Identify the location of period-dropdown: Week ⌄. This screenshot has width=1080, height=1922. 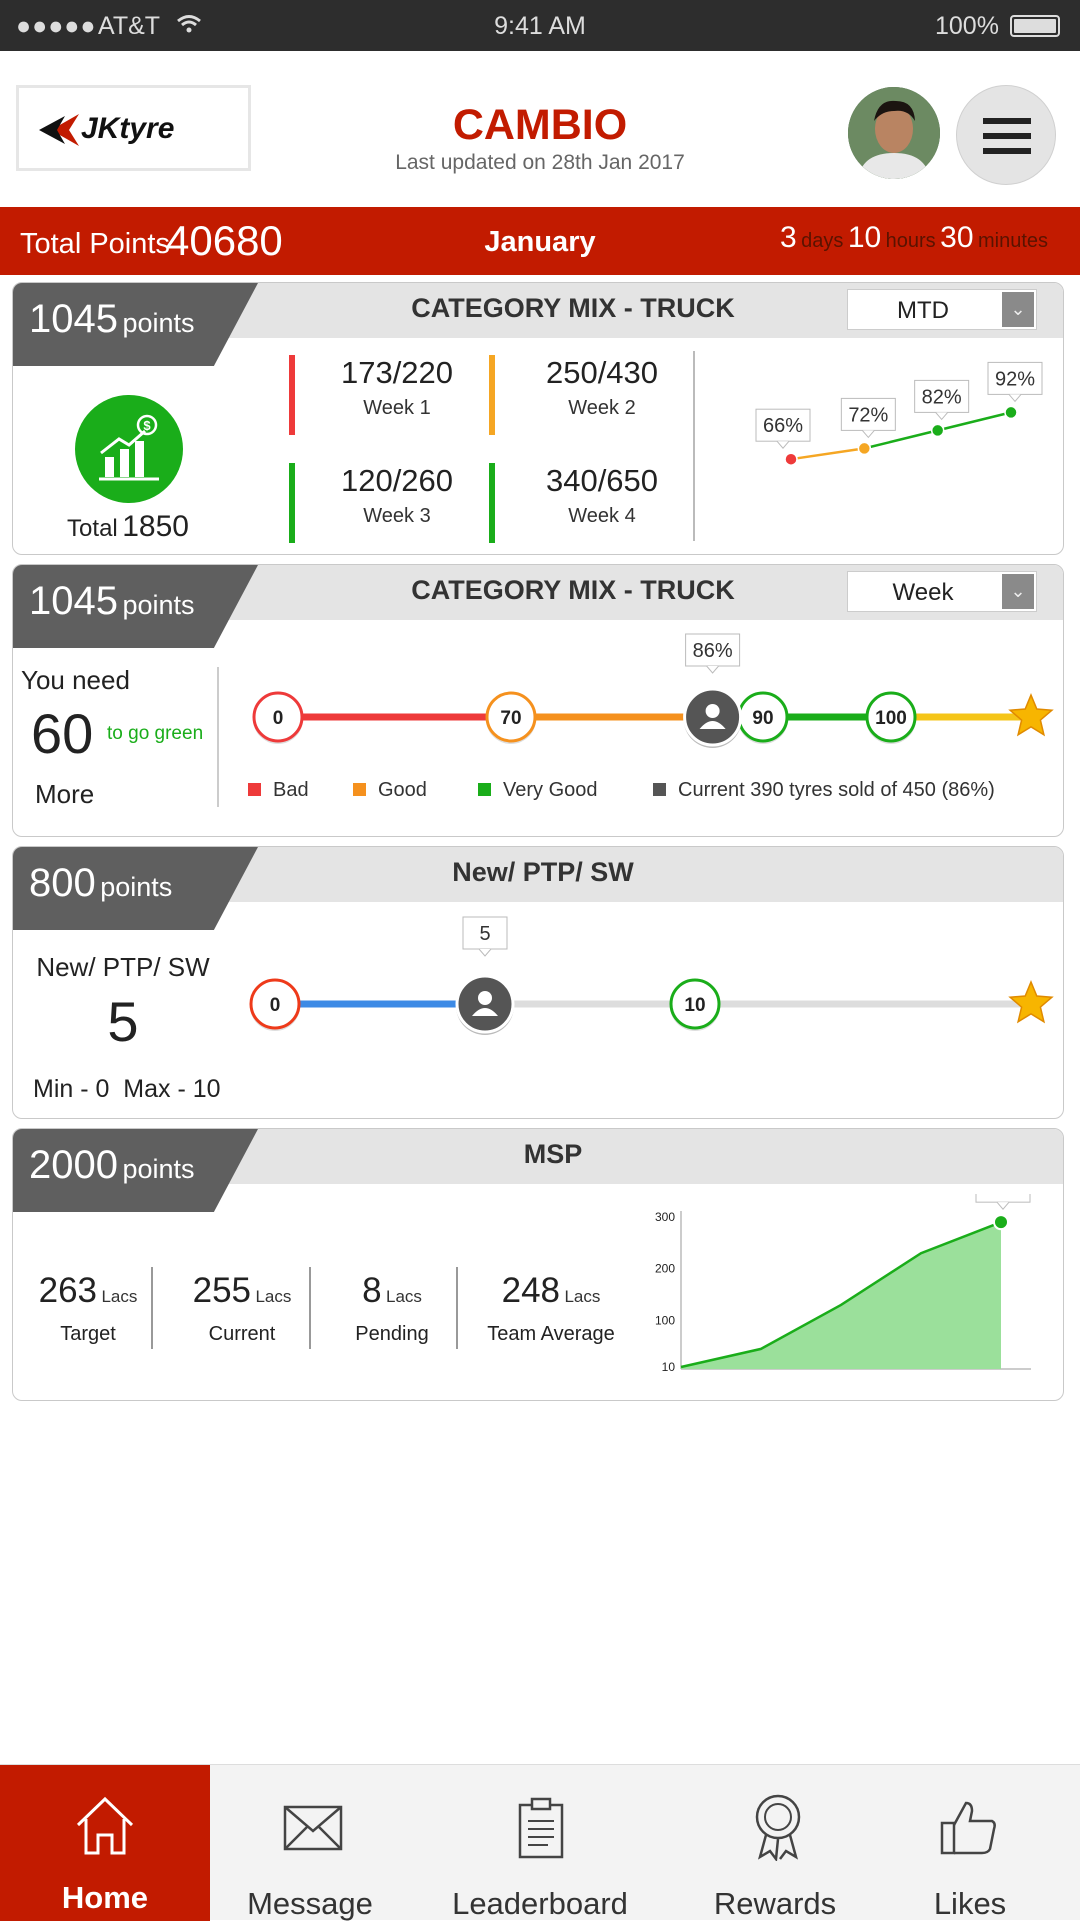
(942, 591).